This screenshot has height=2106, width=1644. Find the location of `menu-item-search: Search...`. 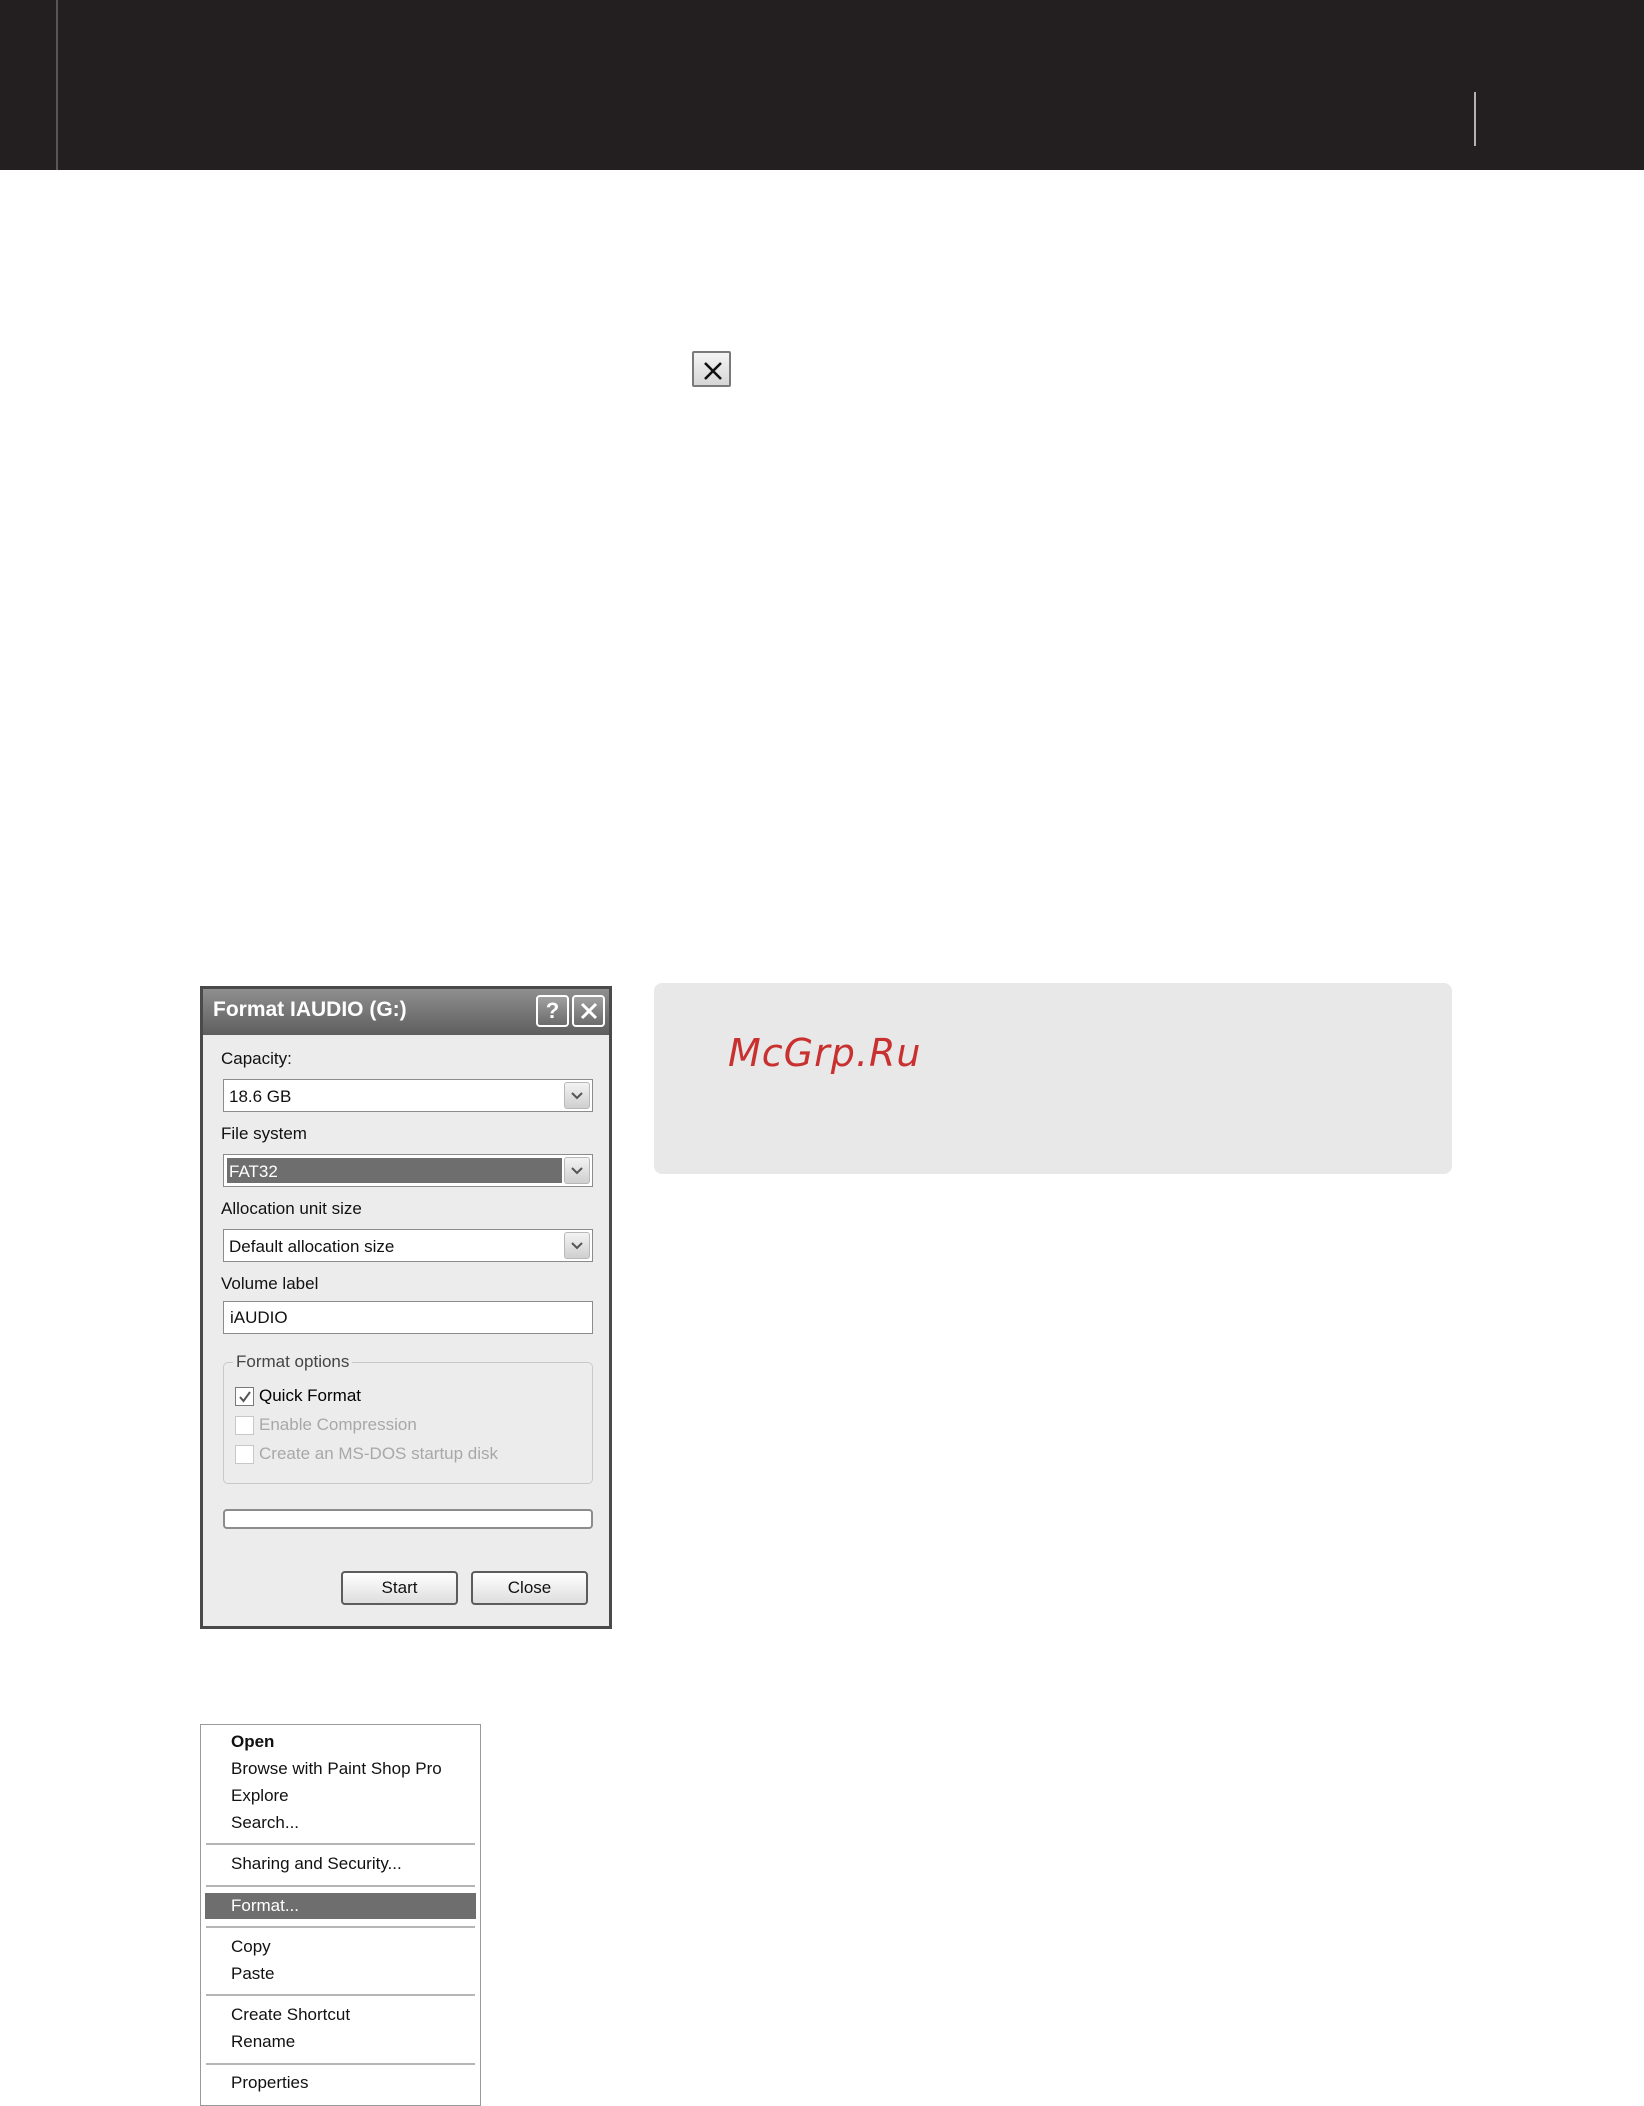

menu-item-search: Search... is located at coordinates (340, 1823).